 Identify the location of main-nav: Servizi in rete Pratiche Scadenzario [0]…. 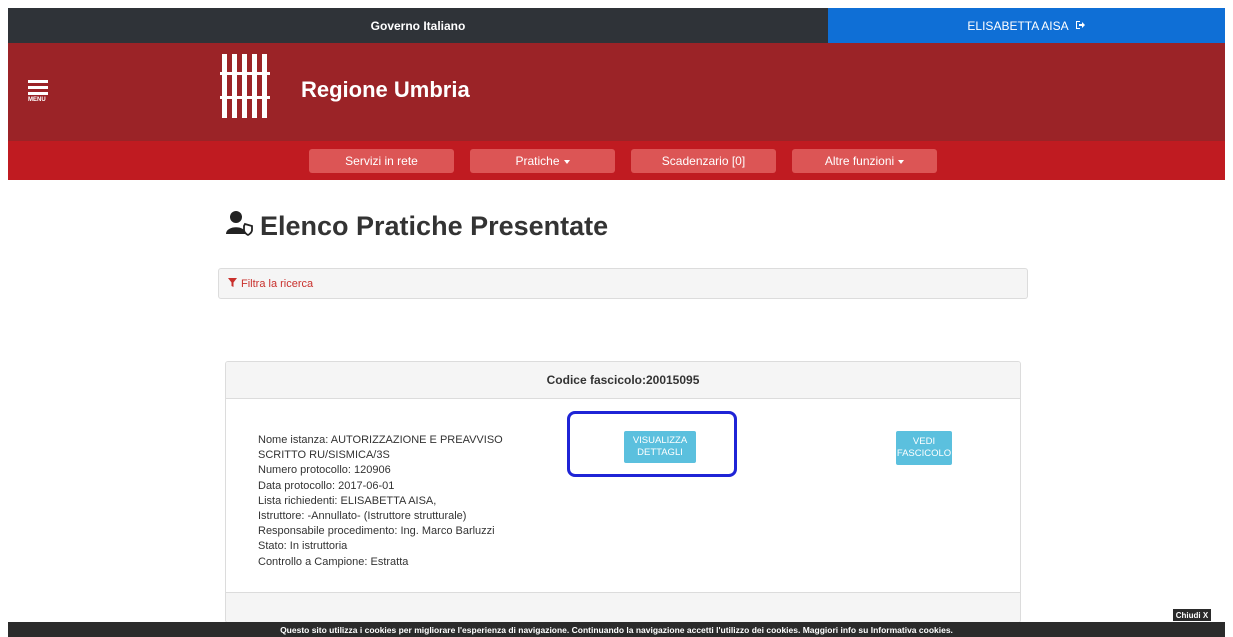
(616, 160).